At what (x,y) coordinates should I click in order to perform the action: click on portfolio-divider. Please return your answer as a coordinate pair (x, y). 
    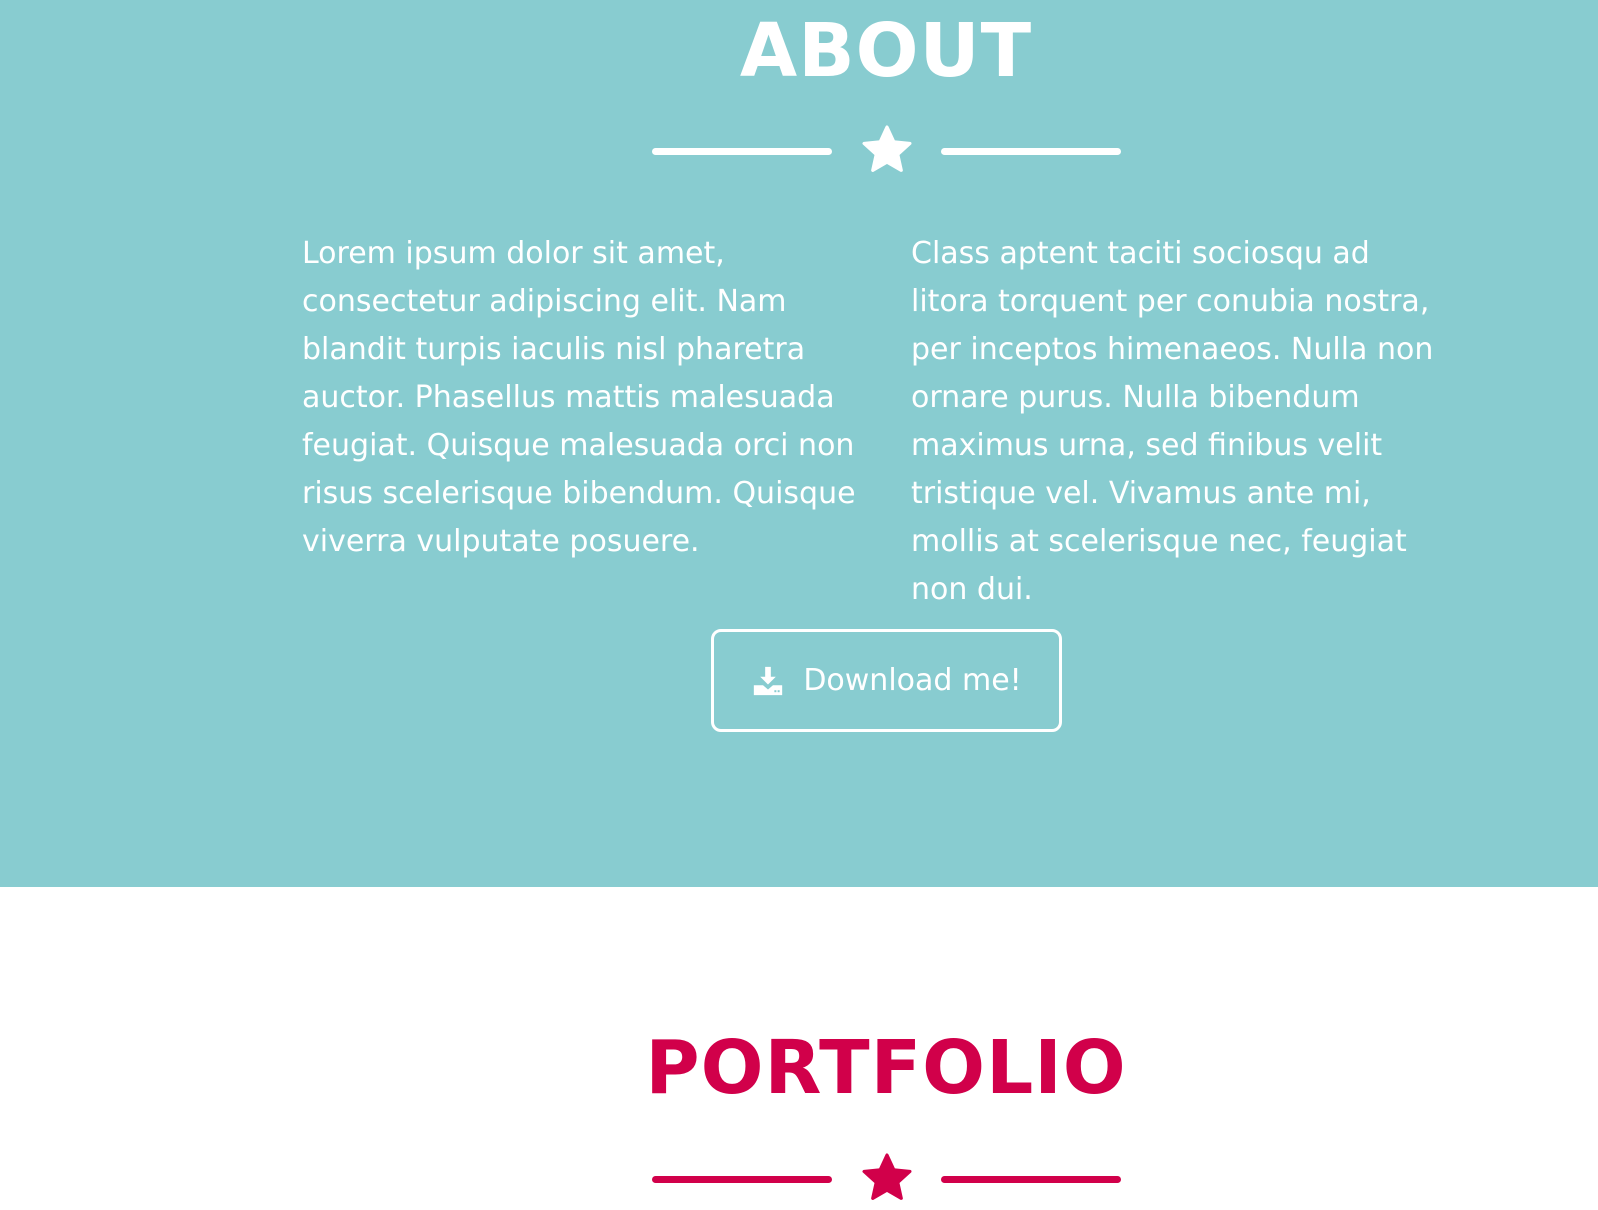
    Looking at the image, I should click on (886, 1180).